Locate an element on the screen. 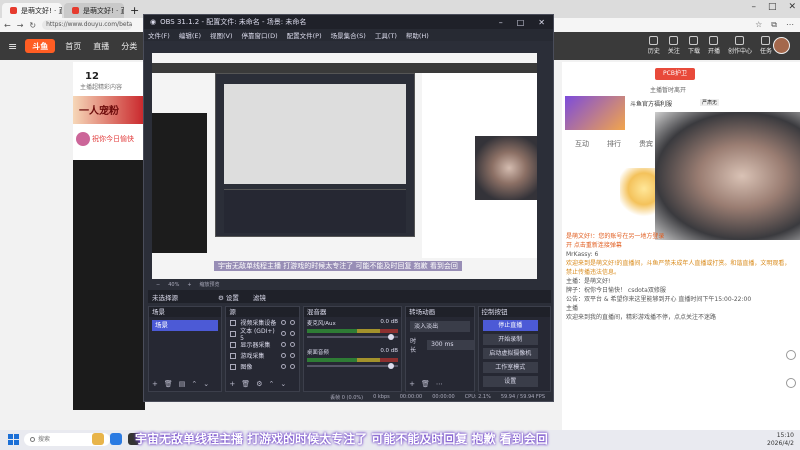 The width and height of the screenshot is (800, 450). promo-banner: 一人宠粉 is located at coordinates (109, 110).